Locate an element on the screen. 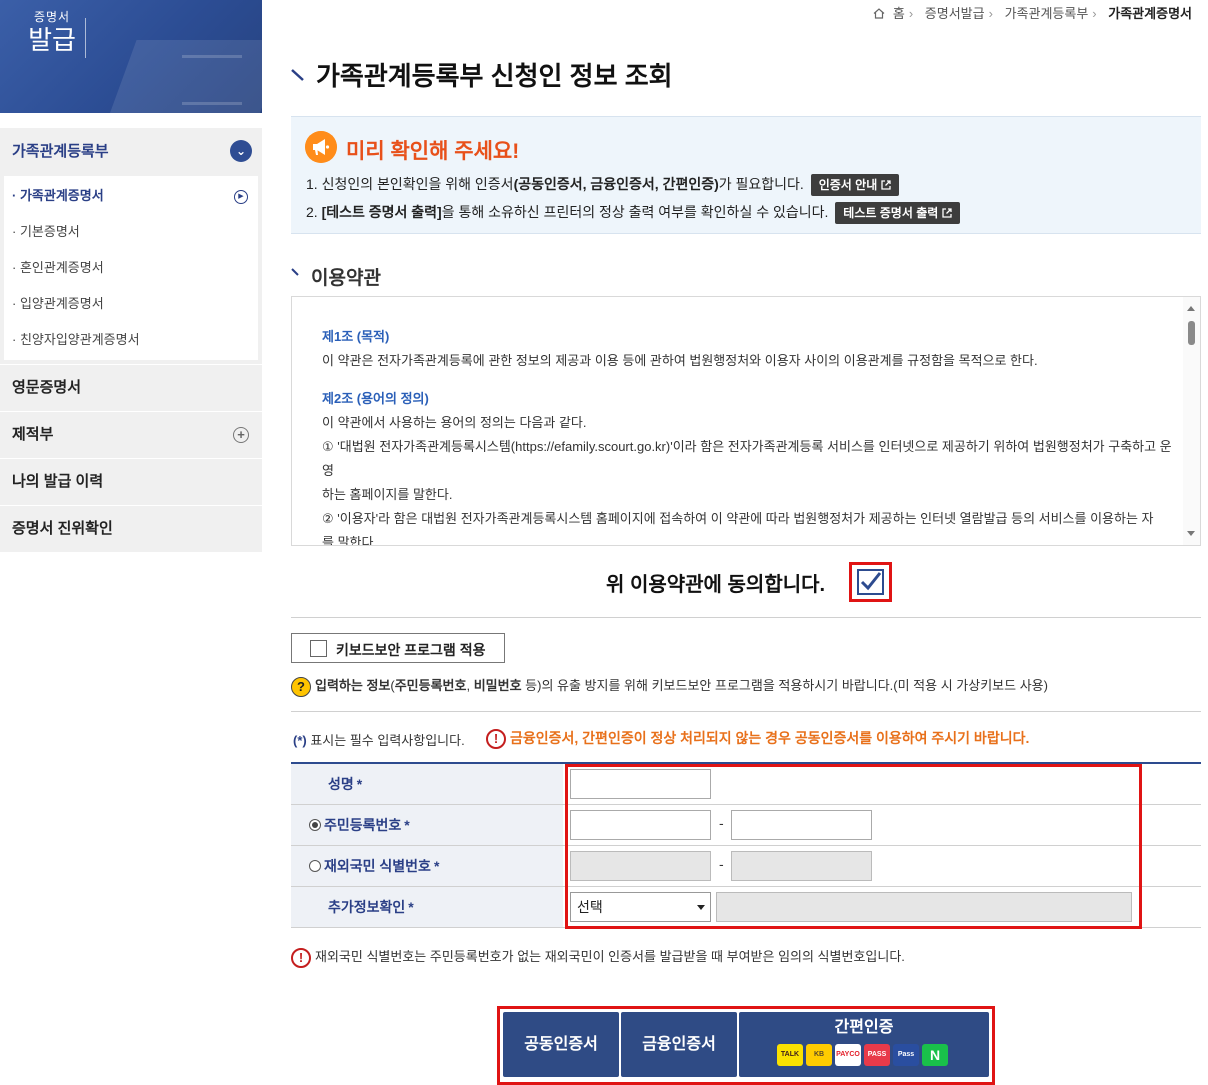 Image resolution: width=1208 pixels, height=1085 pixels. foreign-id-radio is located at coordinates (315, 866).